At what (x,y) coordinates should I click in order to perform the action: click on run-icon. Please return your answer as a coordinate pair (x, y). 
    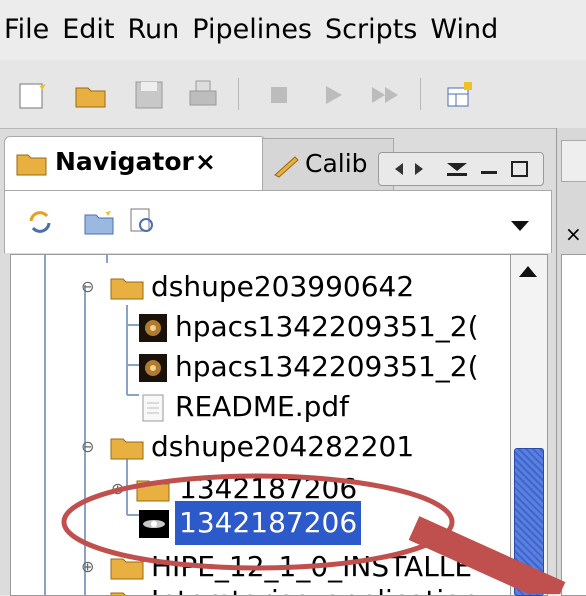
    Looking at the image, I should click on (333, 95).